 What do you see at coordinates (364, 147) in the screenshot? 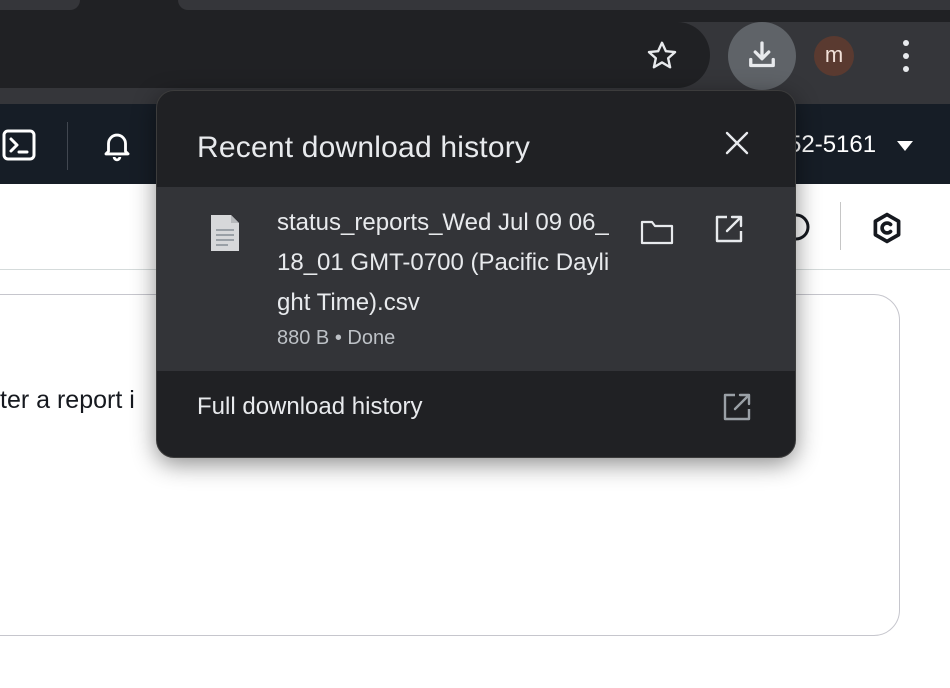
I see `popup-title: Recent download history` at bounding box center [364, 147].